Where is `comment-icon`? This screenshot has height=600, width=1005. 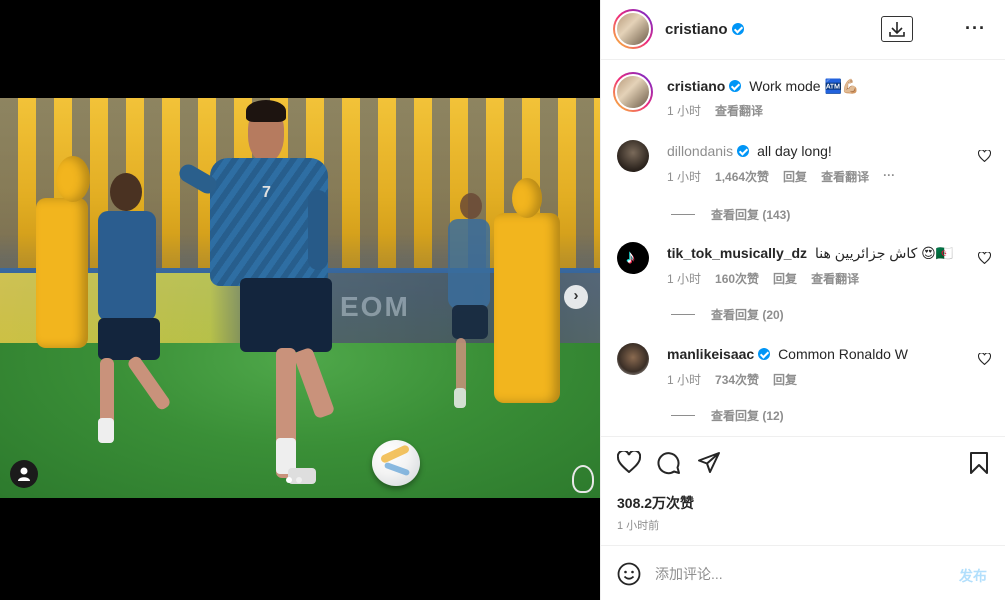 comment-icon is located at coordinates (669, 463).